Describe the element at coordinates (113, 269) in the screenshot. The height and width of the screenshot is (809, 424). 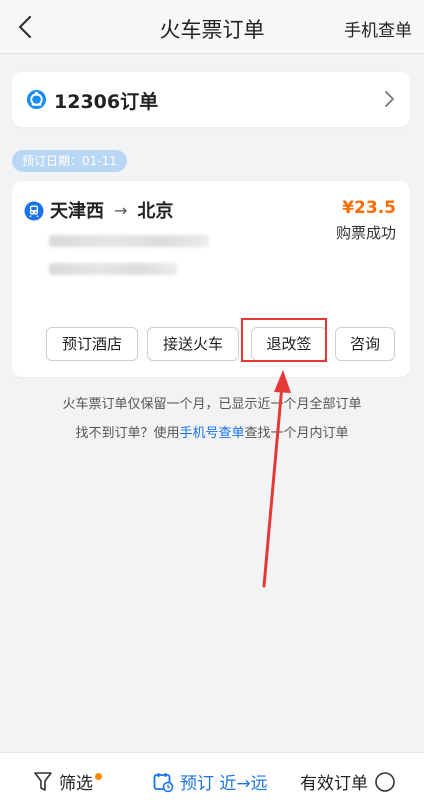
I see `redacted-train-info` at that location.